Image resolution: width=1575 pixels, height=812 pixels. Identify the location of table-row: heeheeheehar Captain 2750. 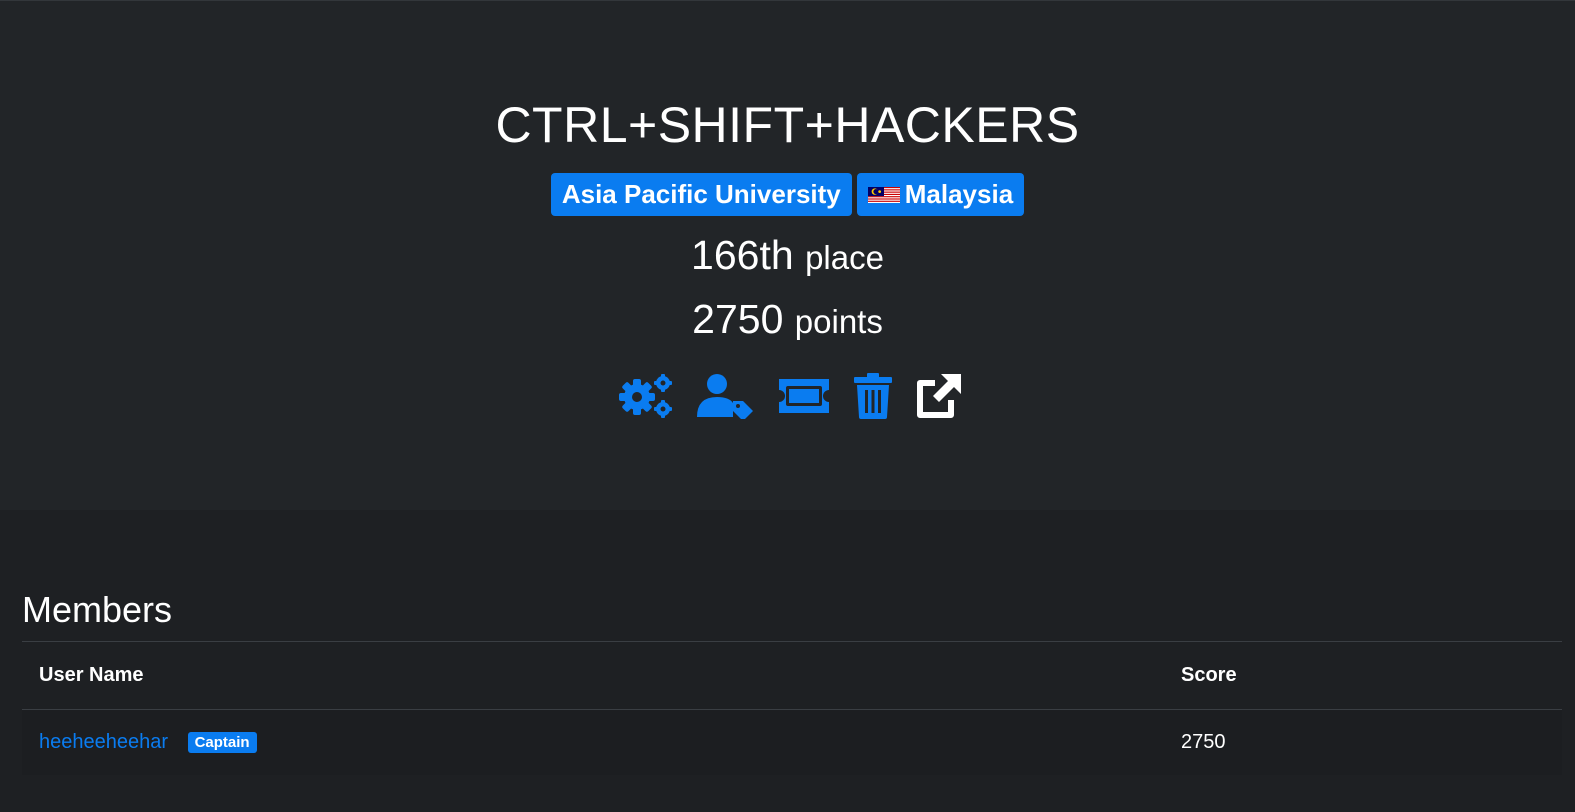
(792, 742).